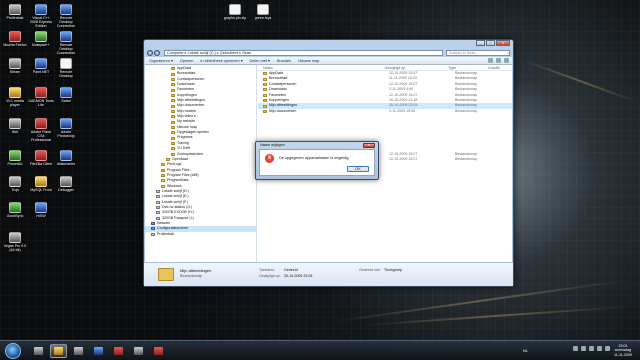 The image size is (640, 360). Describe the element at coordinates (623, 350) in the screenshot. I see `clock: 23:01 woensdag 11-11-2009` at that location.